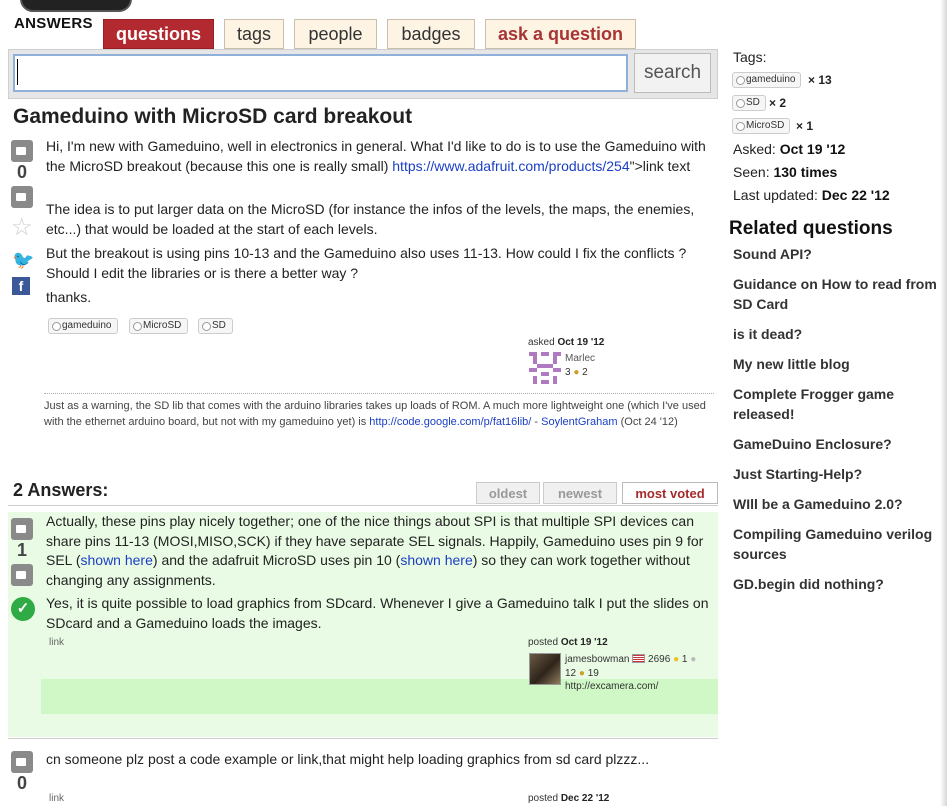 This screenshot has height=806, width=947. I want to click on tab-questions: questions, so click(158, 34).